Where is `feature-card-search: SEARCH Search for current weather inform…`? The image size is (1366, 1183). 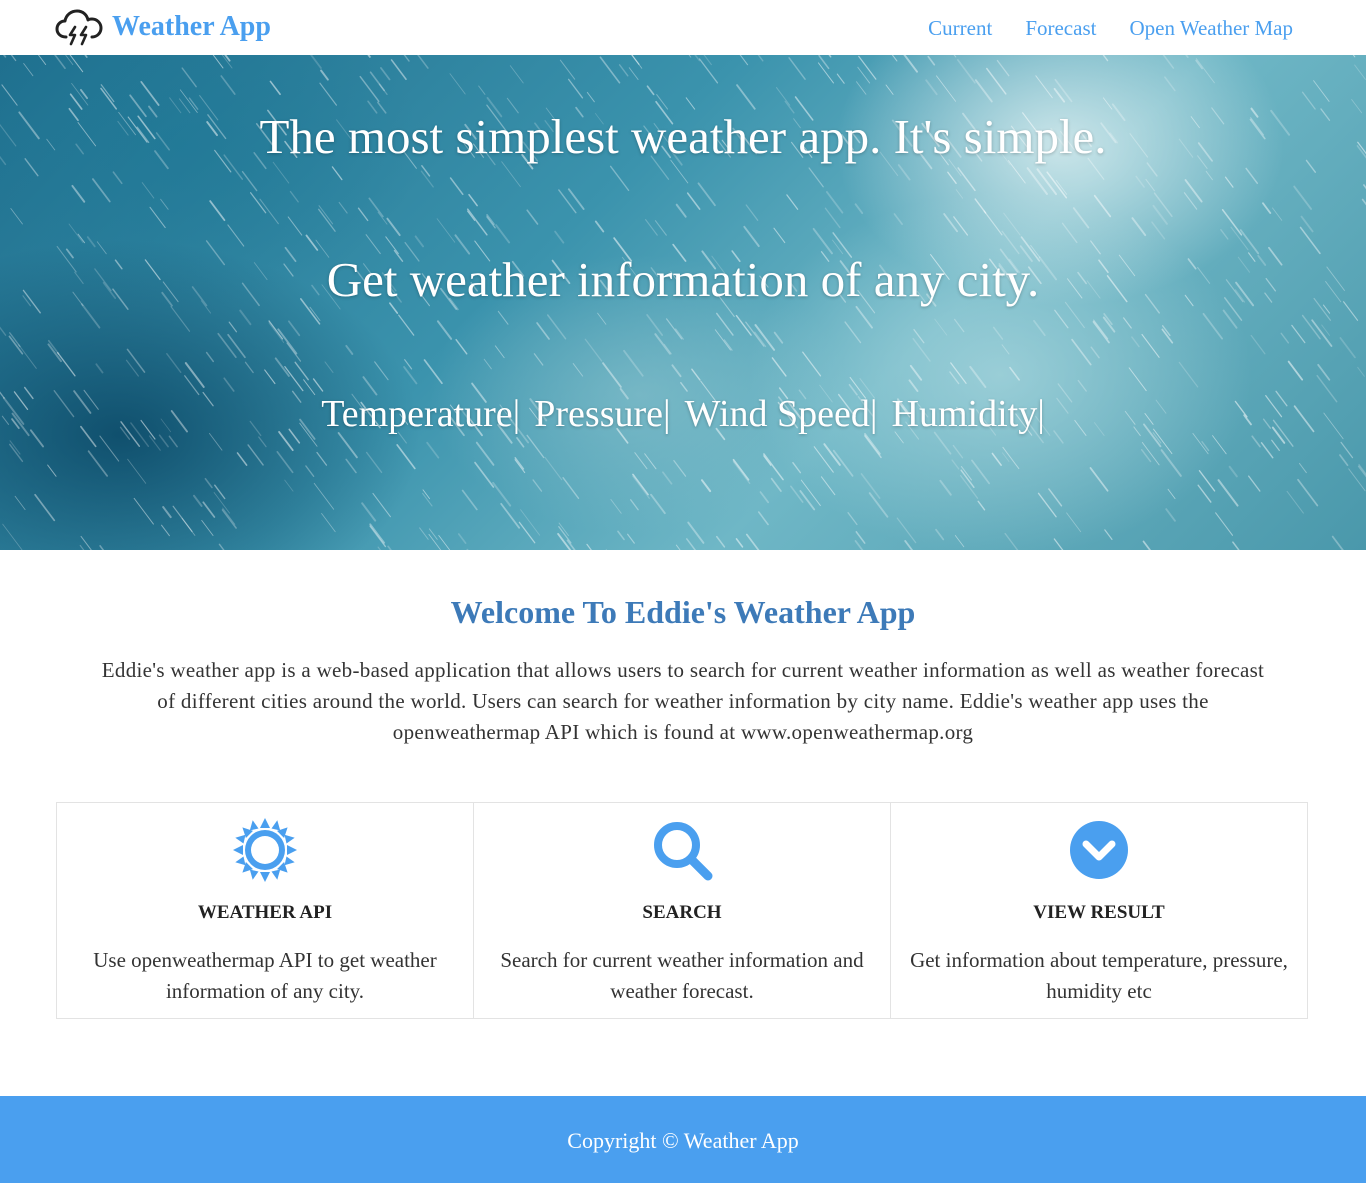
feature-card-search: SEARCH Search for current weather inform… is located at coordinates (682, 910).